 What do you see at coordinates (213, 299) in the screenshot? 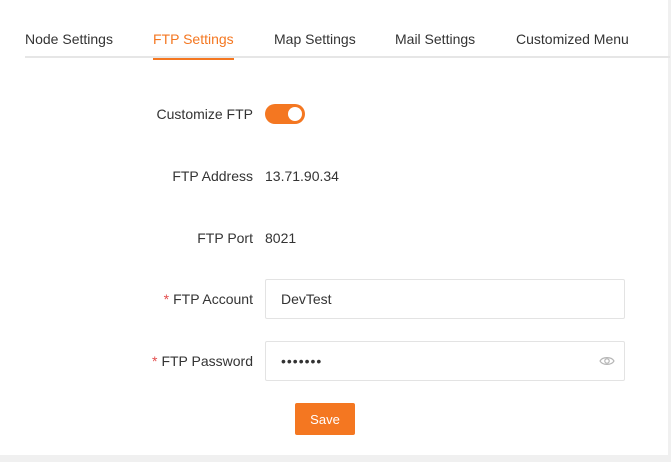
I see `ftp-account-label-text: FTP Account` at bounding box center [213, 299].